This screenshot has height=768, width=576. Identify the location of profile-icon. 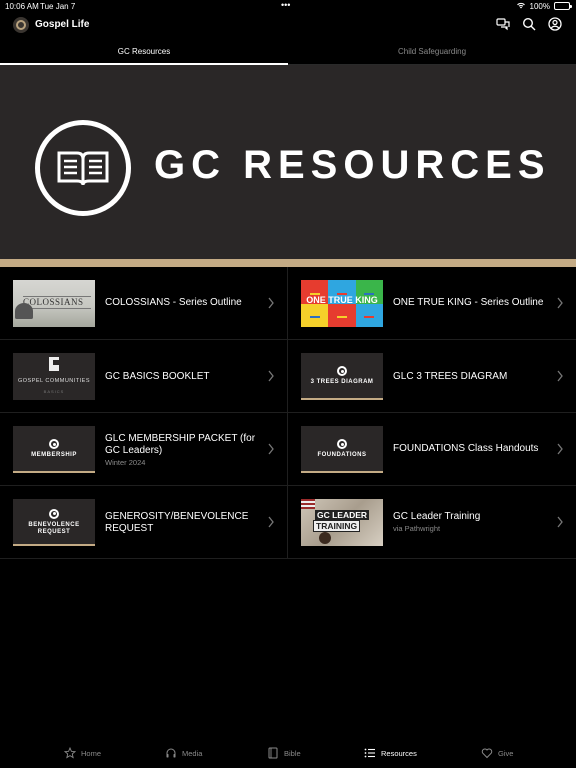
(555, 24).